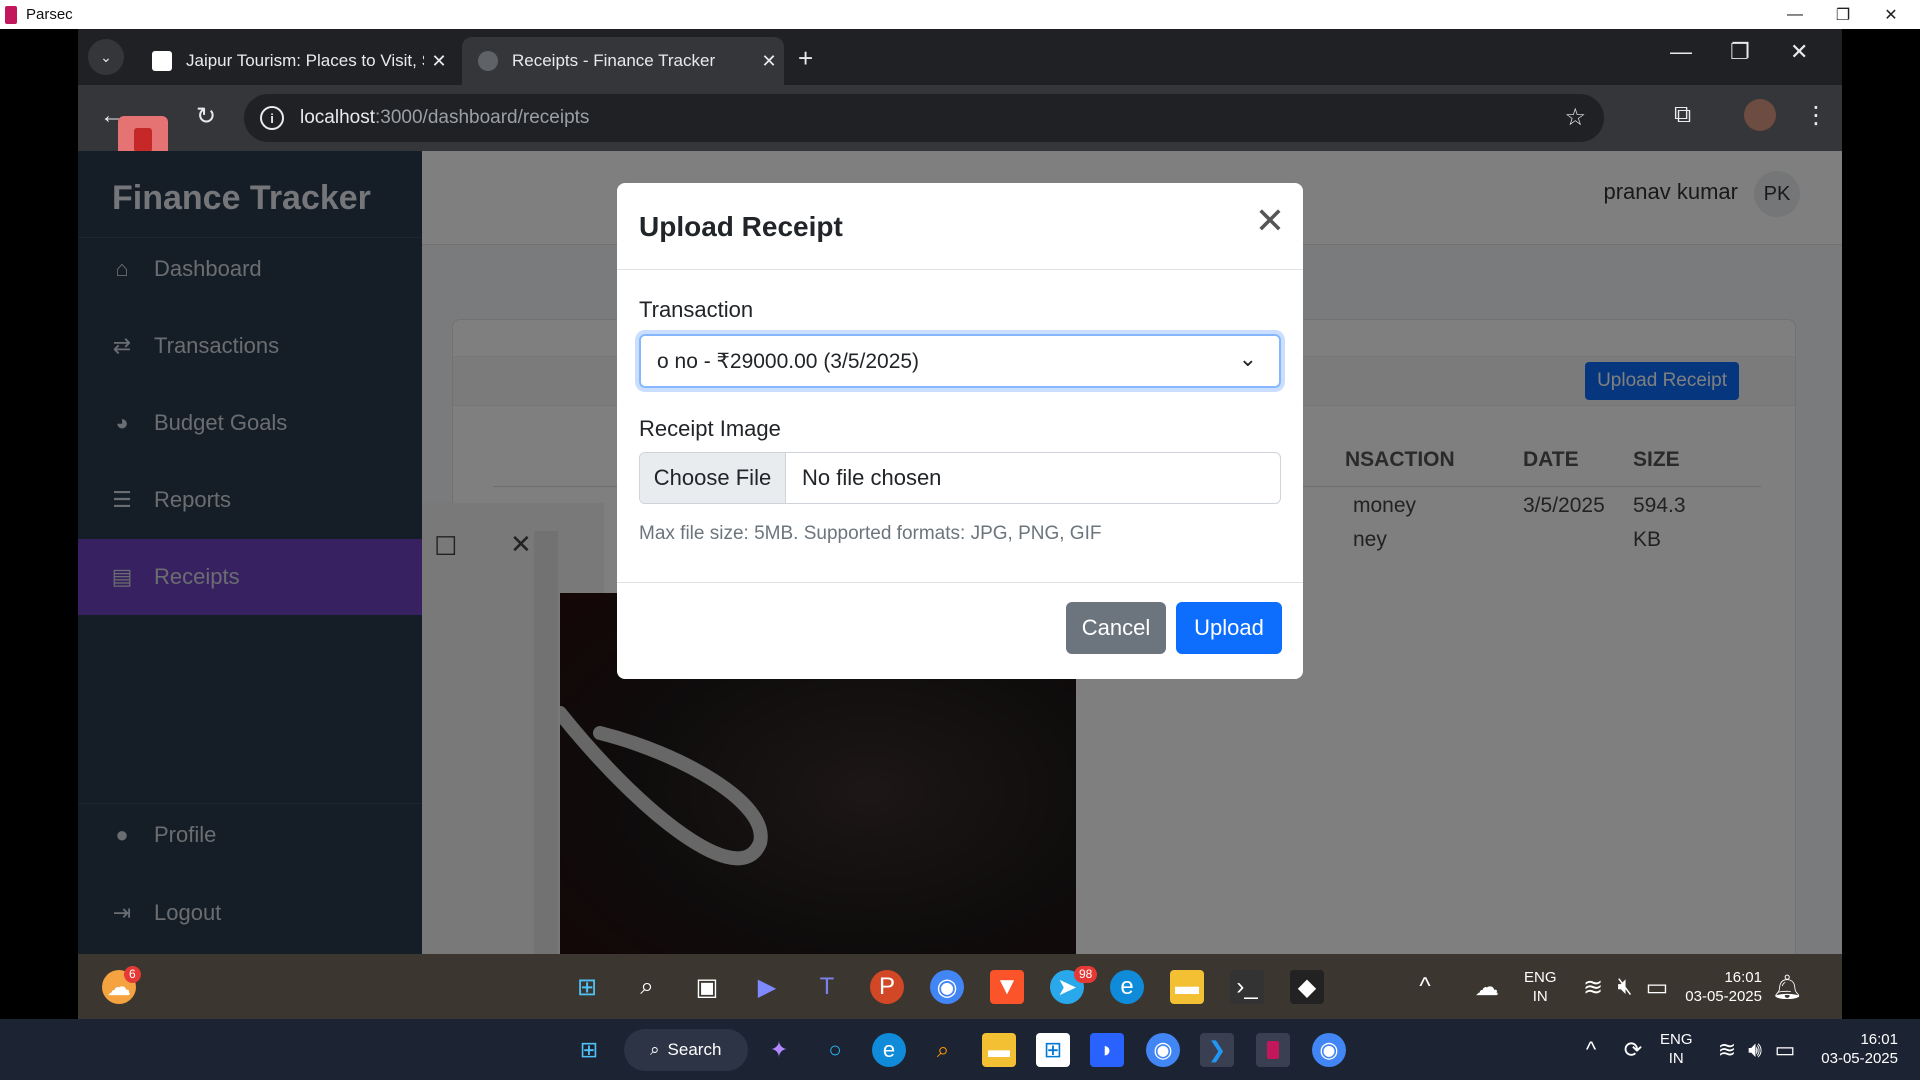 The image size is (1920, 1080). Describe the element at coordinates (1760, 115) in the screenshot. I see `profile-avatar` at that location.